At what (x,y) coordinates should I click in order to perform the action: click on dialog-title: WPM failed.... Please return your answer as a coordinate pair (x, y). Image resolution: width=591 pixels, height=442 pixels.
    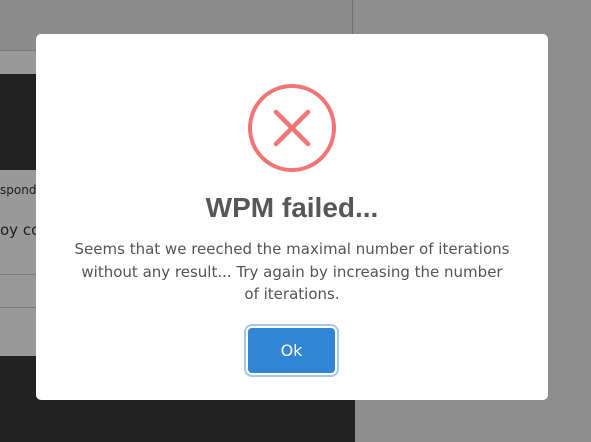
    Looking at the image, I should click on (292, 207).